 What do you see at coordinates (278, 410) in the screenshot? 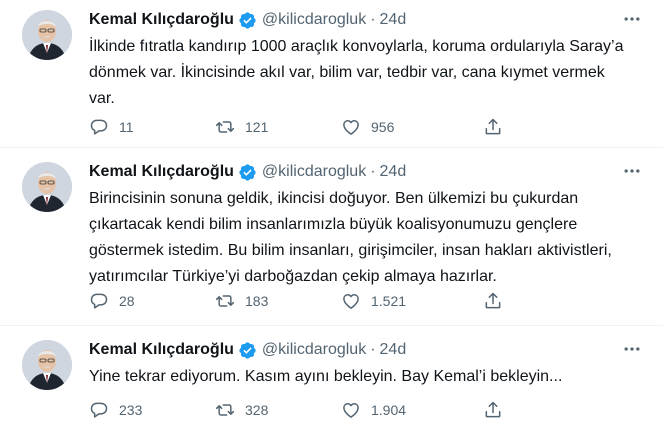
I see `retweet-button: 328` at bounding box center [278, 410].